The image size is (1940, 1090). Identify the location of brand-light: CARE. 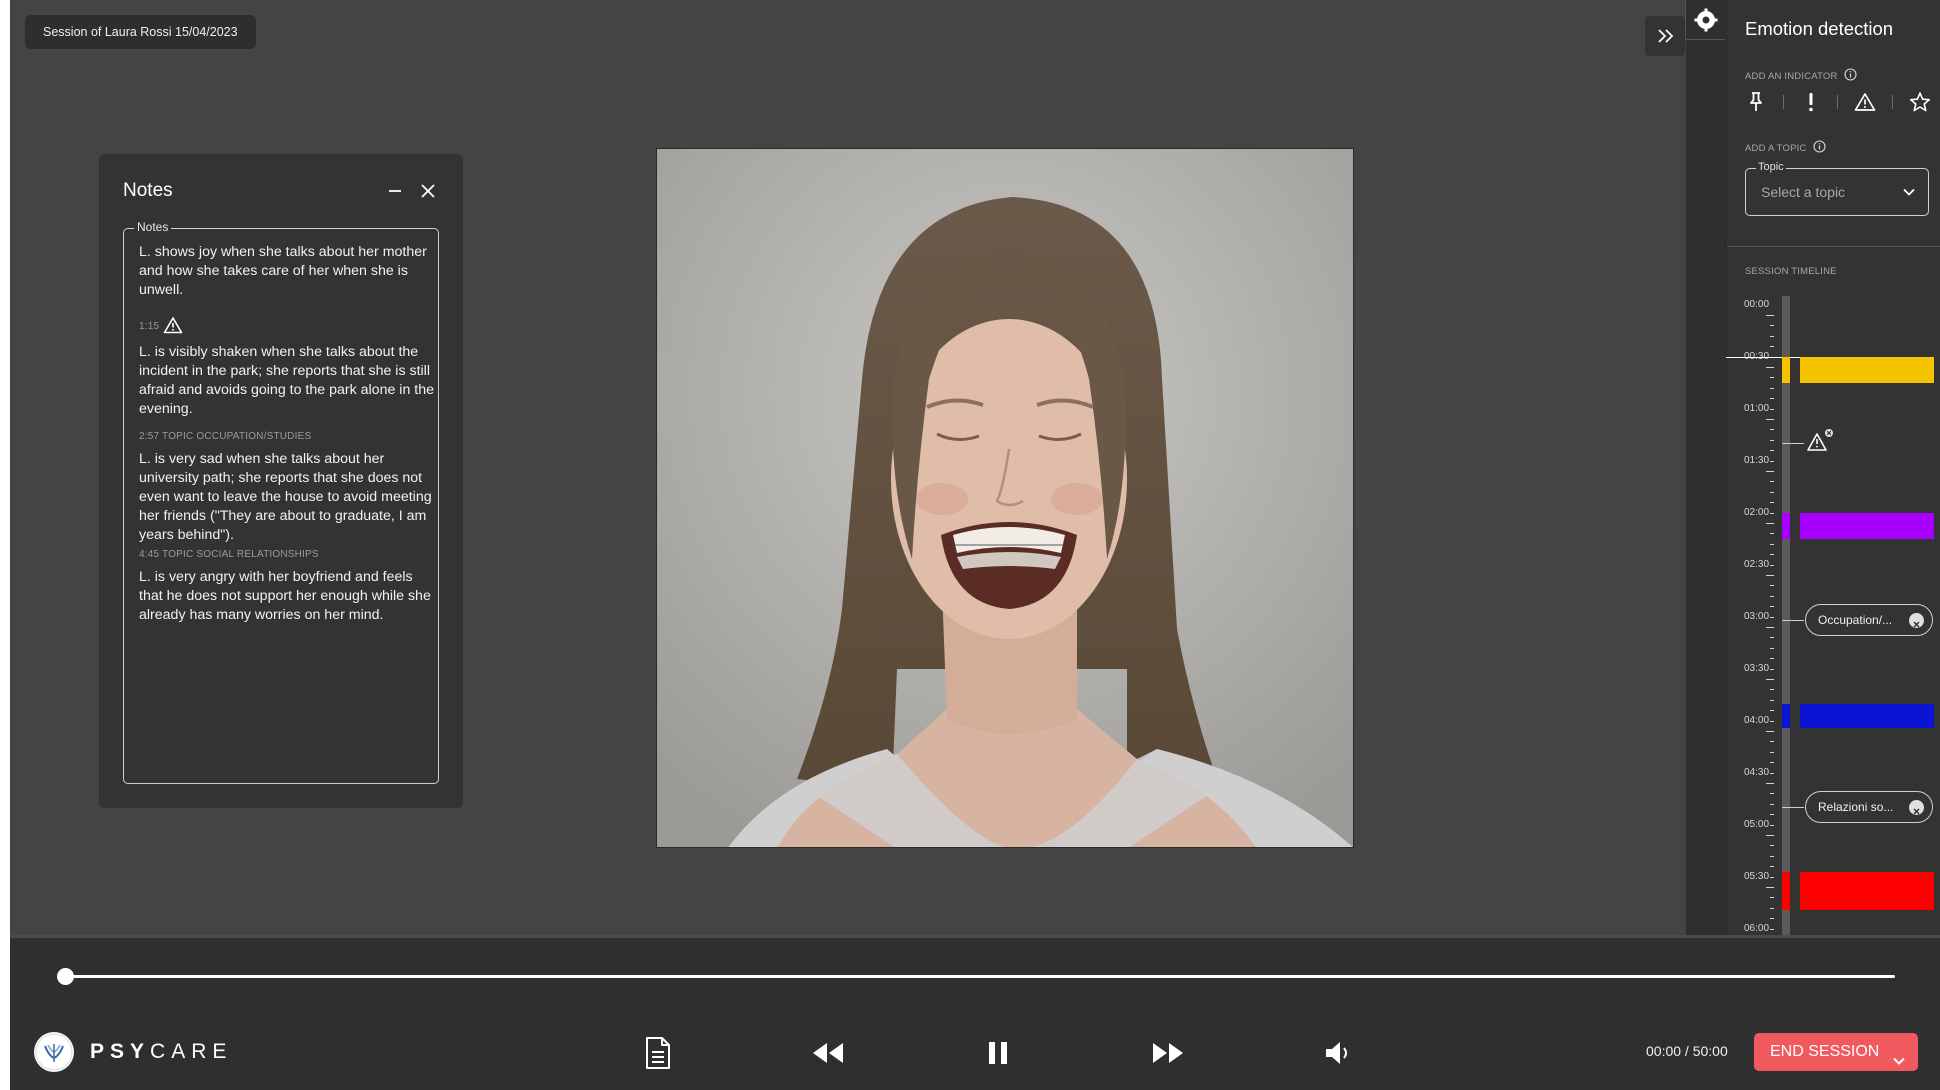
(191, 1051).